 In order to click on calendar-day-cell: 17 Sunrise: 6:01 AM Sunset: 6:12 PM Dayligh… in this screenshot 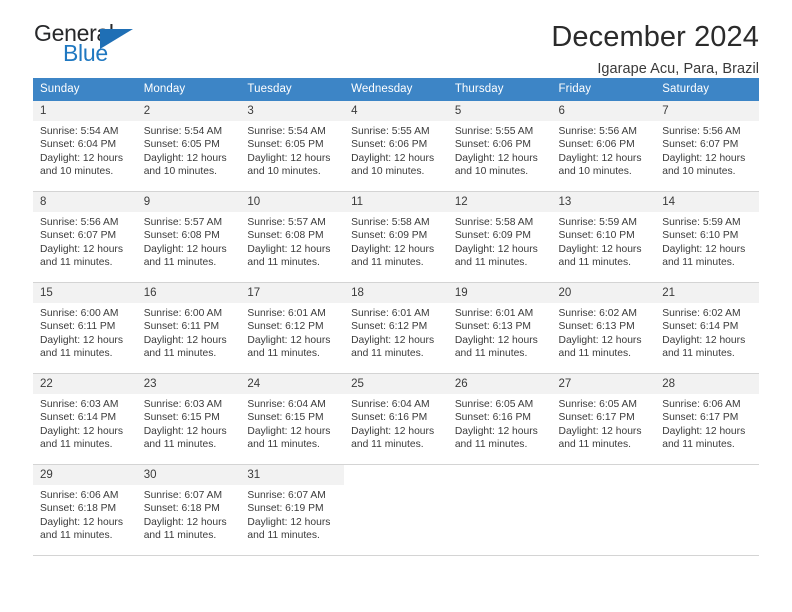, I will do `click(292, 328)`.